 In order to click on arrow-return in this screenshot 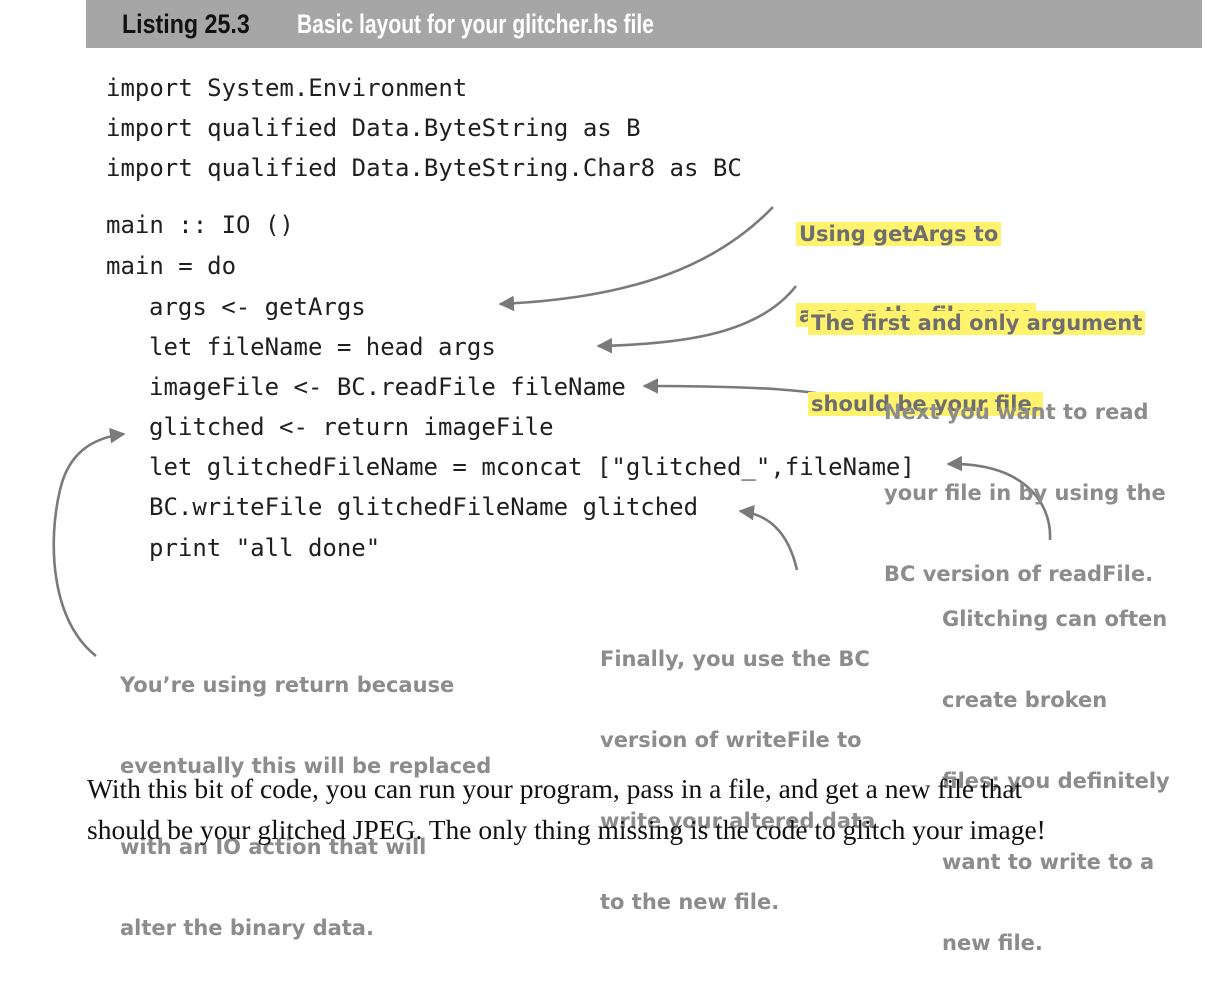, I will do `click(89, 542)`.